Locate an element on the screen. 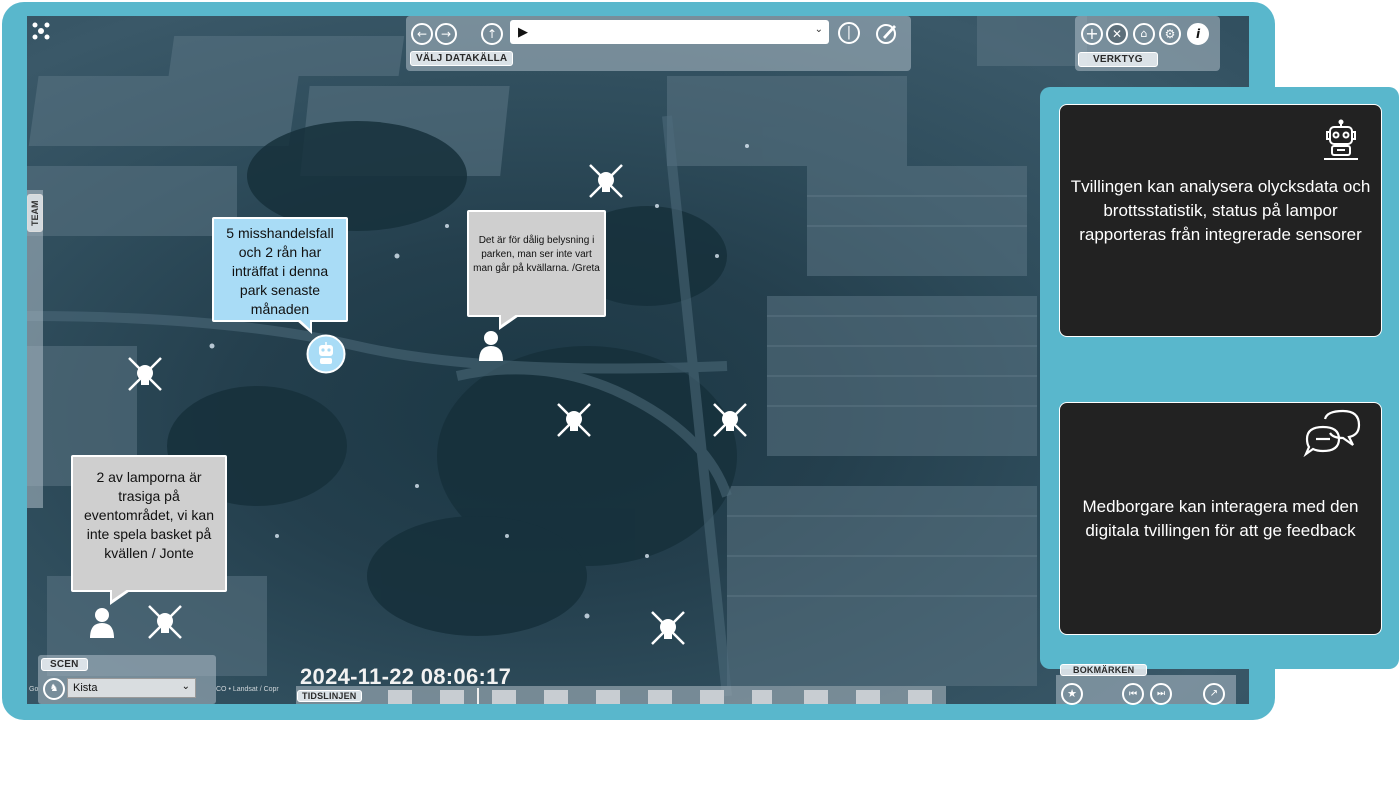  choose-datasource-button: VÄLJ DATAKÄLLA is located at coordinates (462, 58).